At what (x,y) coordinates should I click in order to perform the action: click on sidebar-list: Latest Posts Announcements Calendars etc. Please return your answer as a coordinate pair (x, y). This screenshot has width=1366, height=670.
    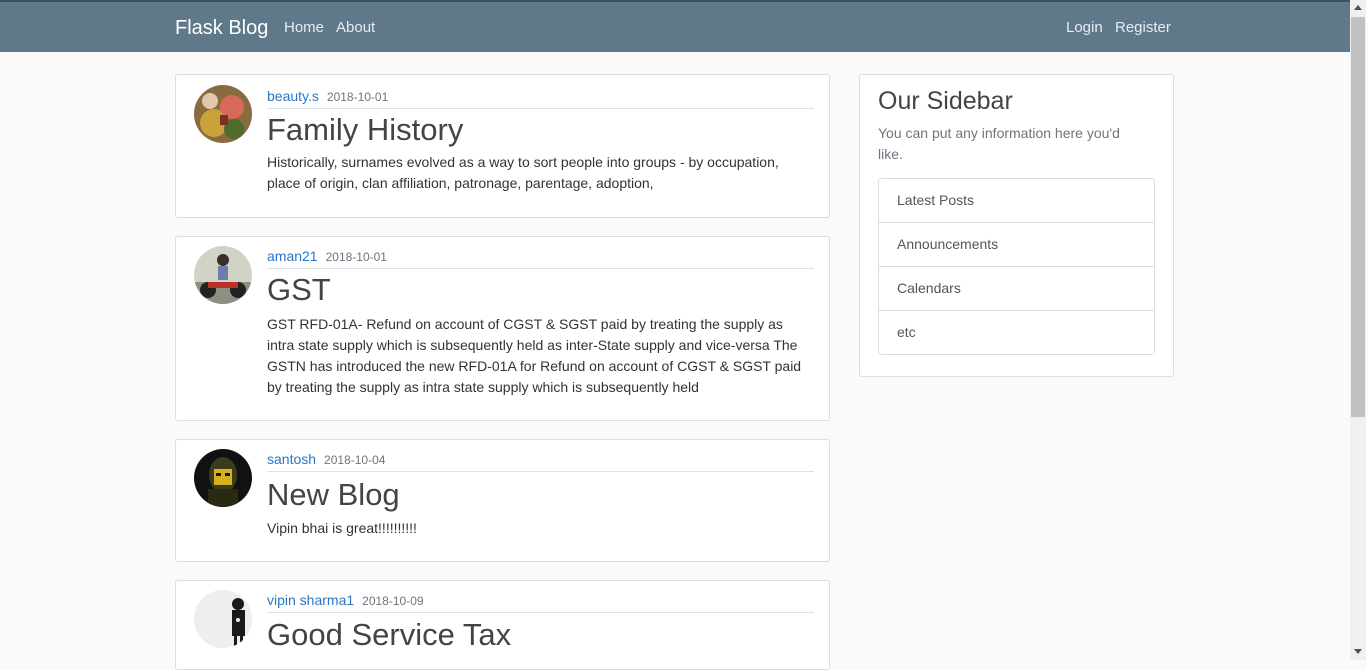
    Looking at the image, I should click on (1016, 266).